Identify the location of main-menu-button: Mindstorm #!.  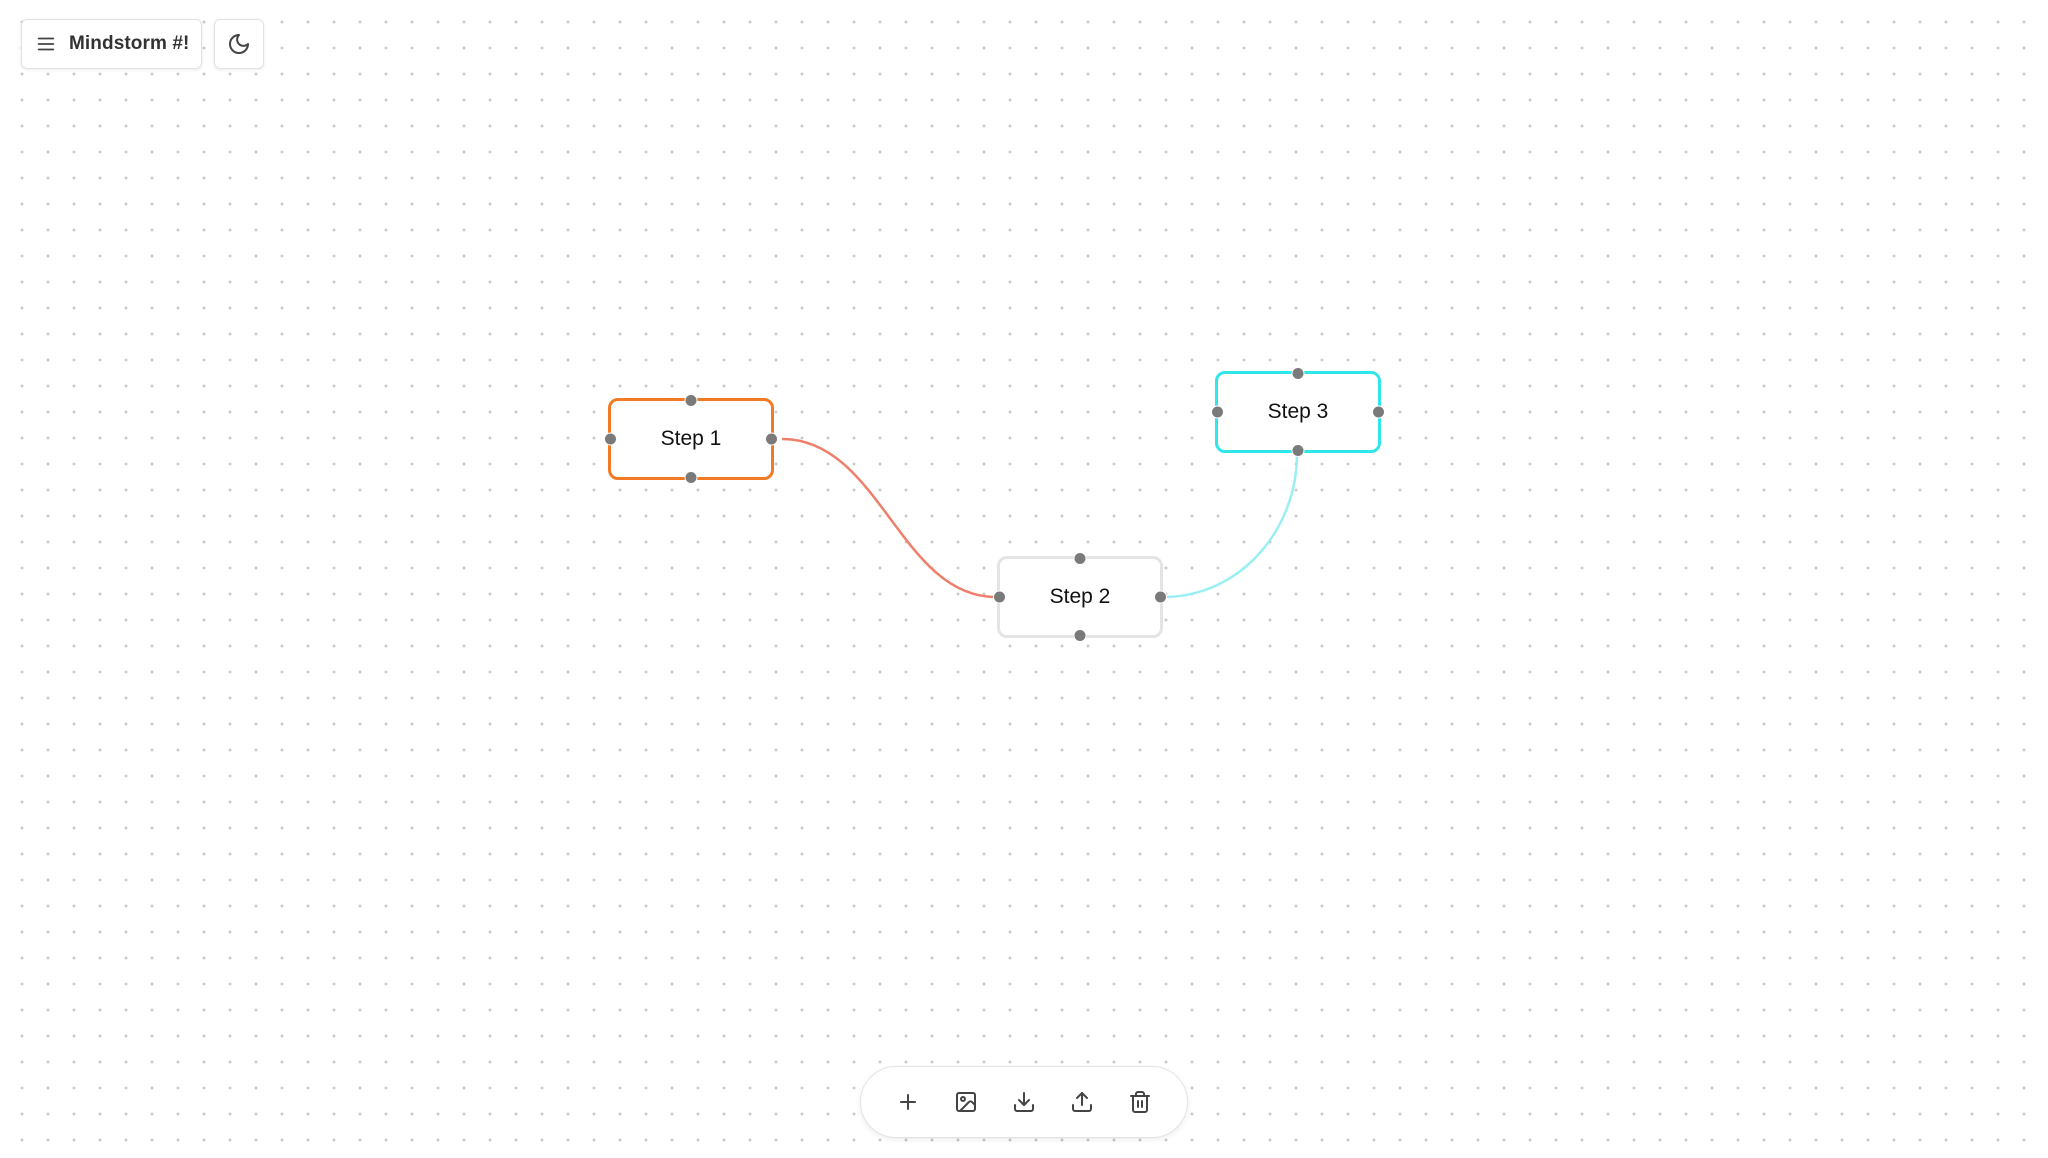
(112, 44).